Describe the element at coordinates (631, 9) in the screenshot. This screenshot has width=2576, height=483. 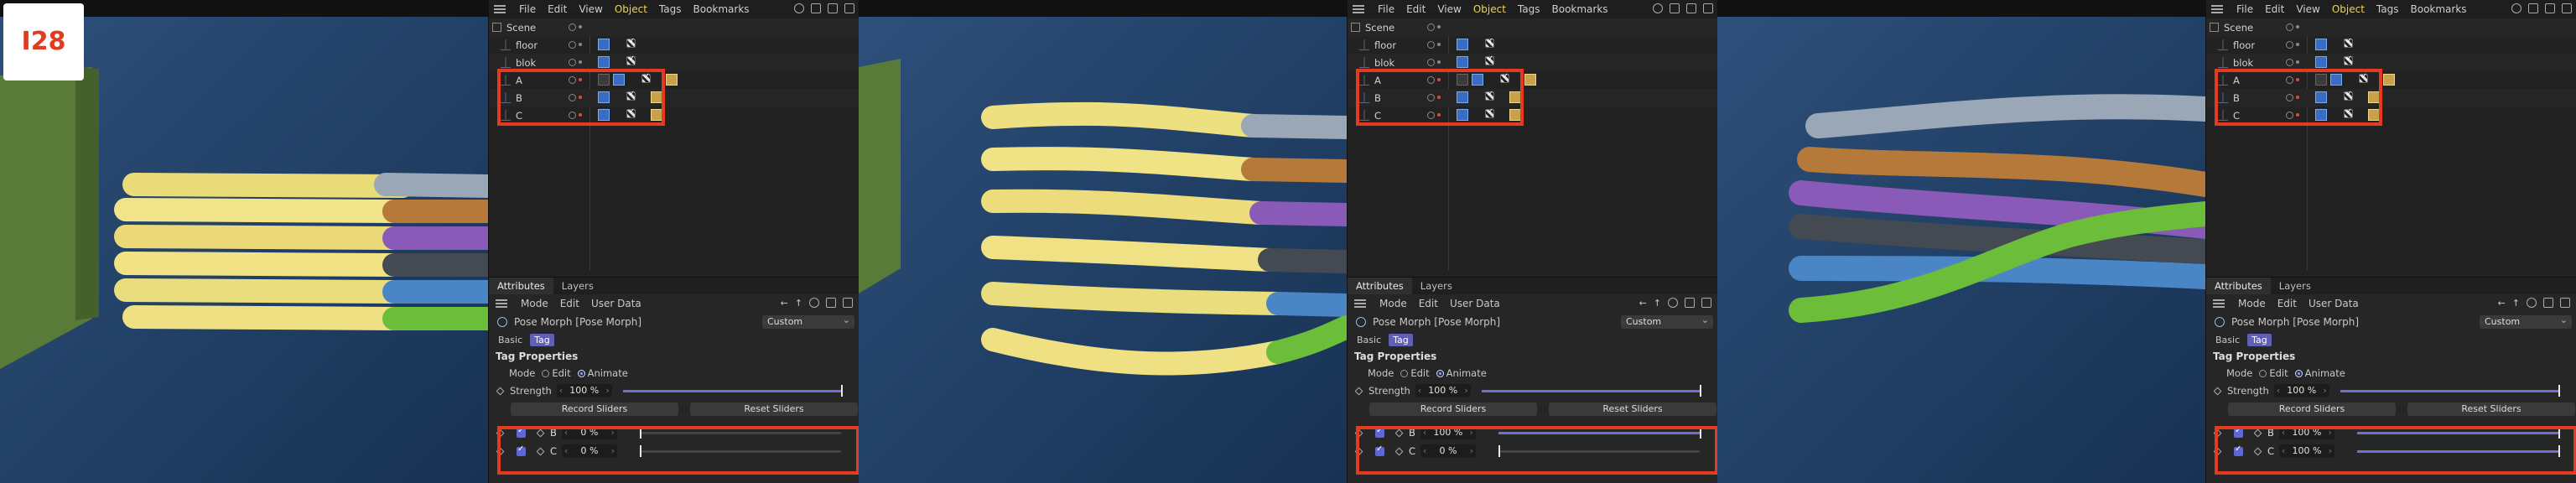
I see `menu-object: Object` at that location.